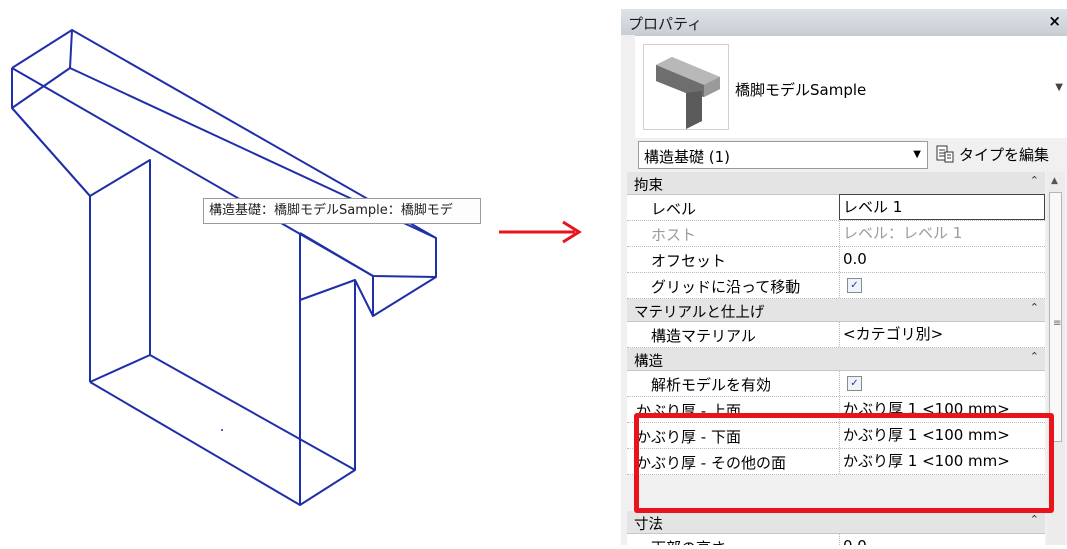  What do you see at coordinates (942, 334) in the screenshot?
I see `material-value-field: <カテゴリ別>` at bounding box center [942, 334].